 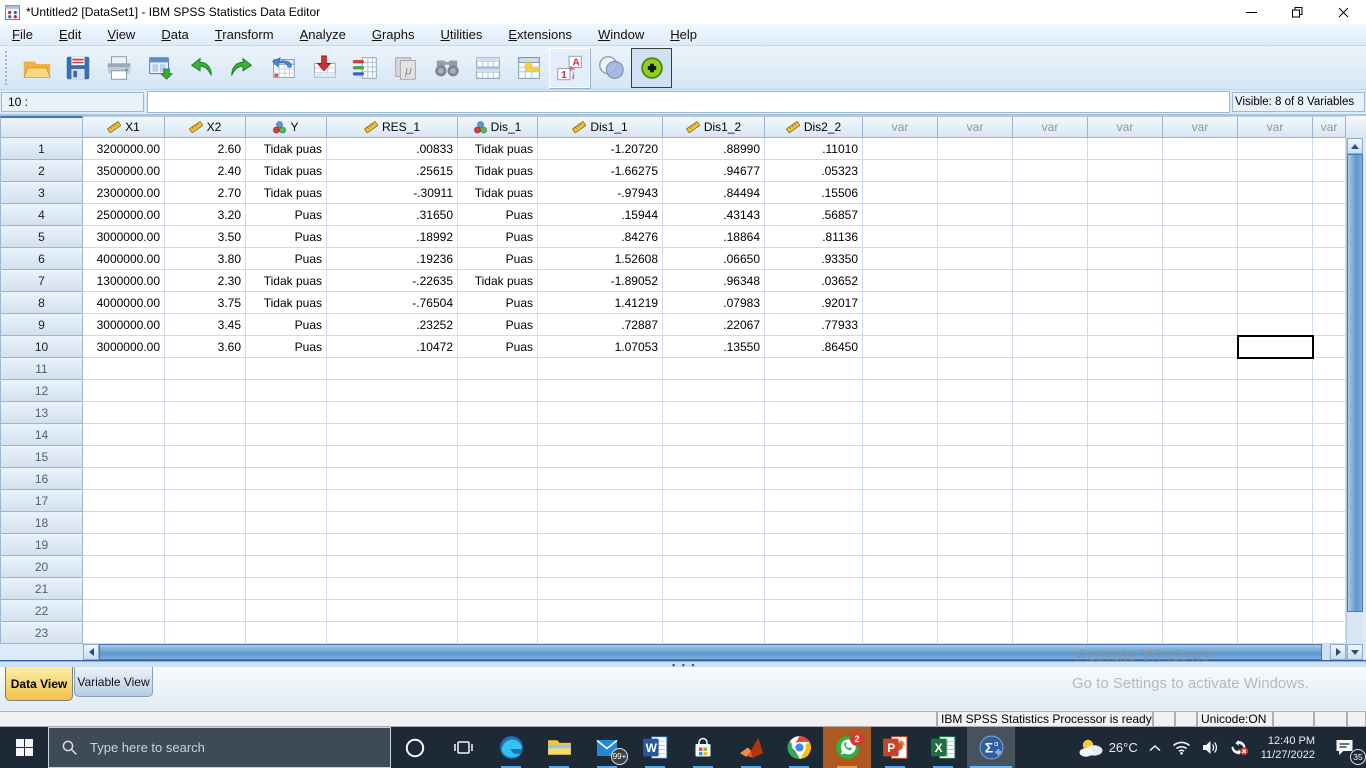 I want to click on taskbar-file-explorer, so click(x=559, y=747).